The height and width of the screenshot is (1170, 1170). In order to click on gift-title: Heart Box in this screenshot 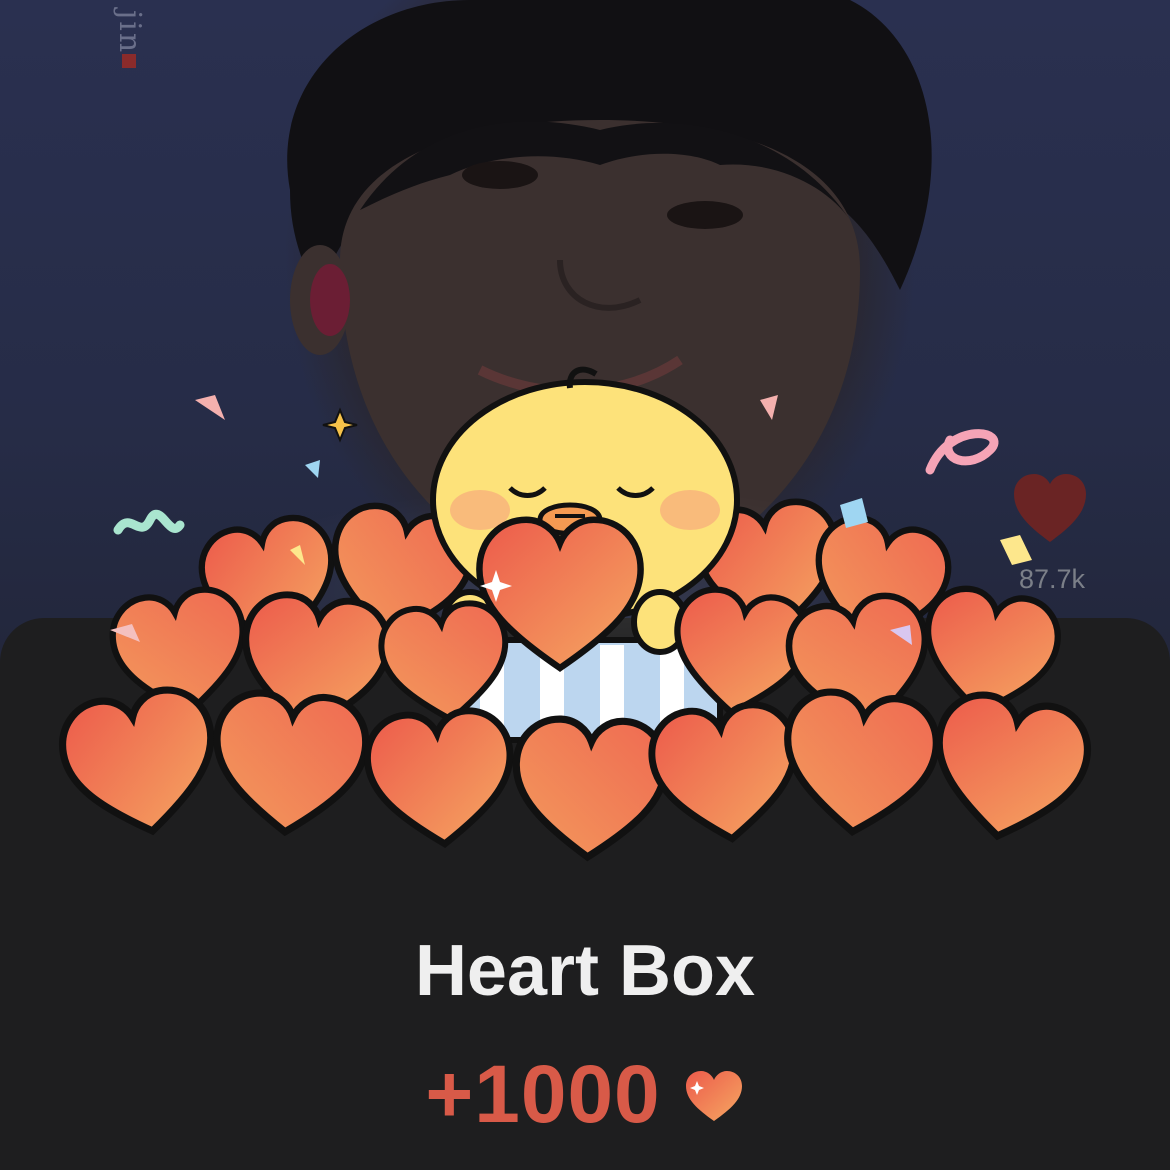, I will do `click(585, 971)`.